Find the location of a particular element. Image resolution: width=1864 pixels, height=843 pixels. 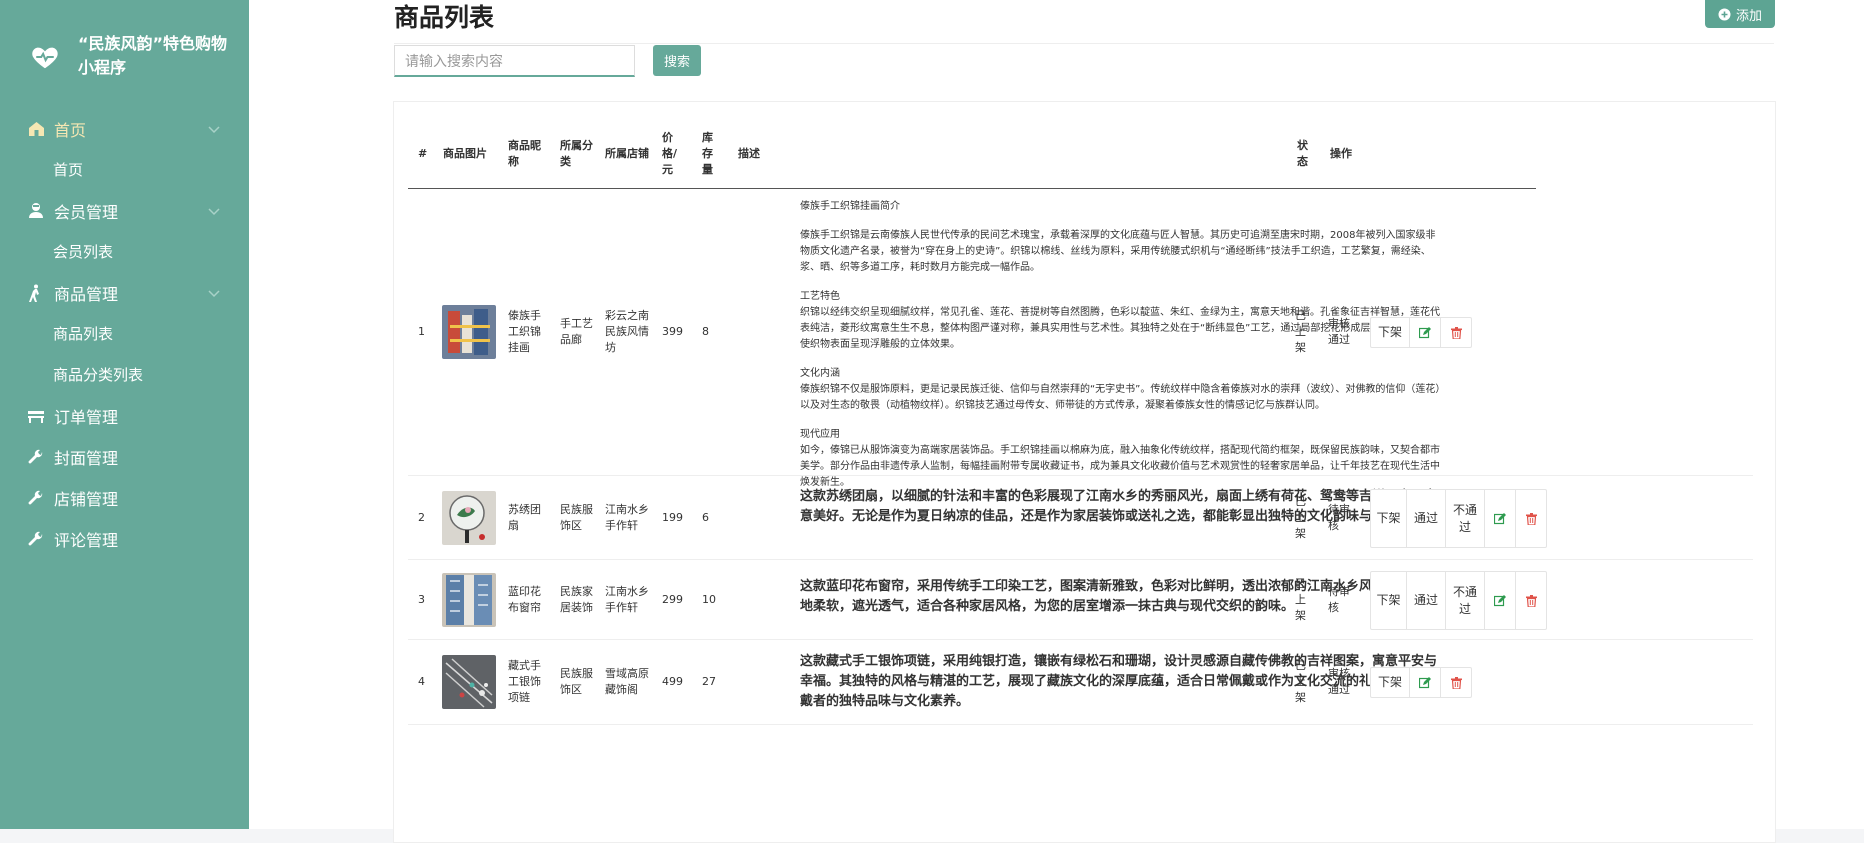

add-button: 添加 is located at coordinates (1740, 14).